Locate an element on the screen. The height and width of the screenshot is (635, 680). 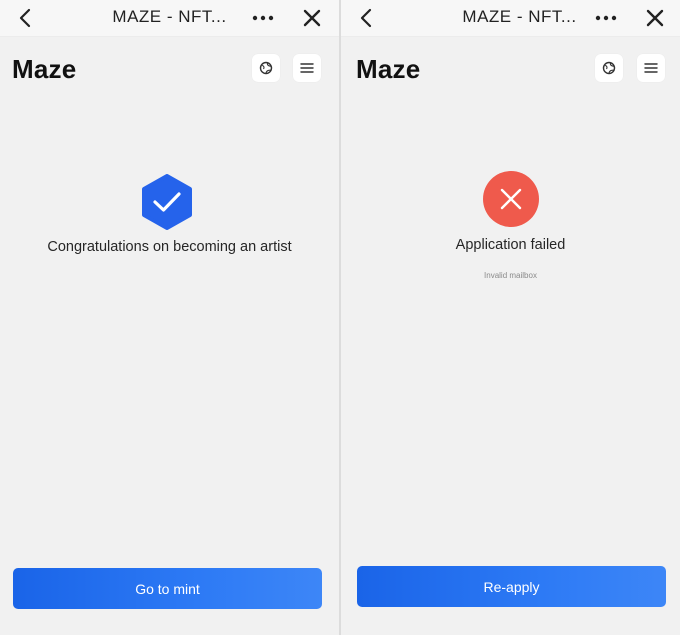
go-to-mint-button: Go to mint is located at coordinates (167, 588).